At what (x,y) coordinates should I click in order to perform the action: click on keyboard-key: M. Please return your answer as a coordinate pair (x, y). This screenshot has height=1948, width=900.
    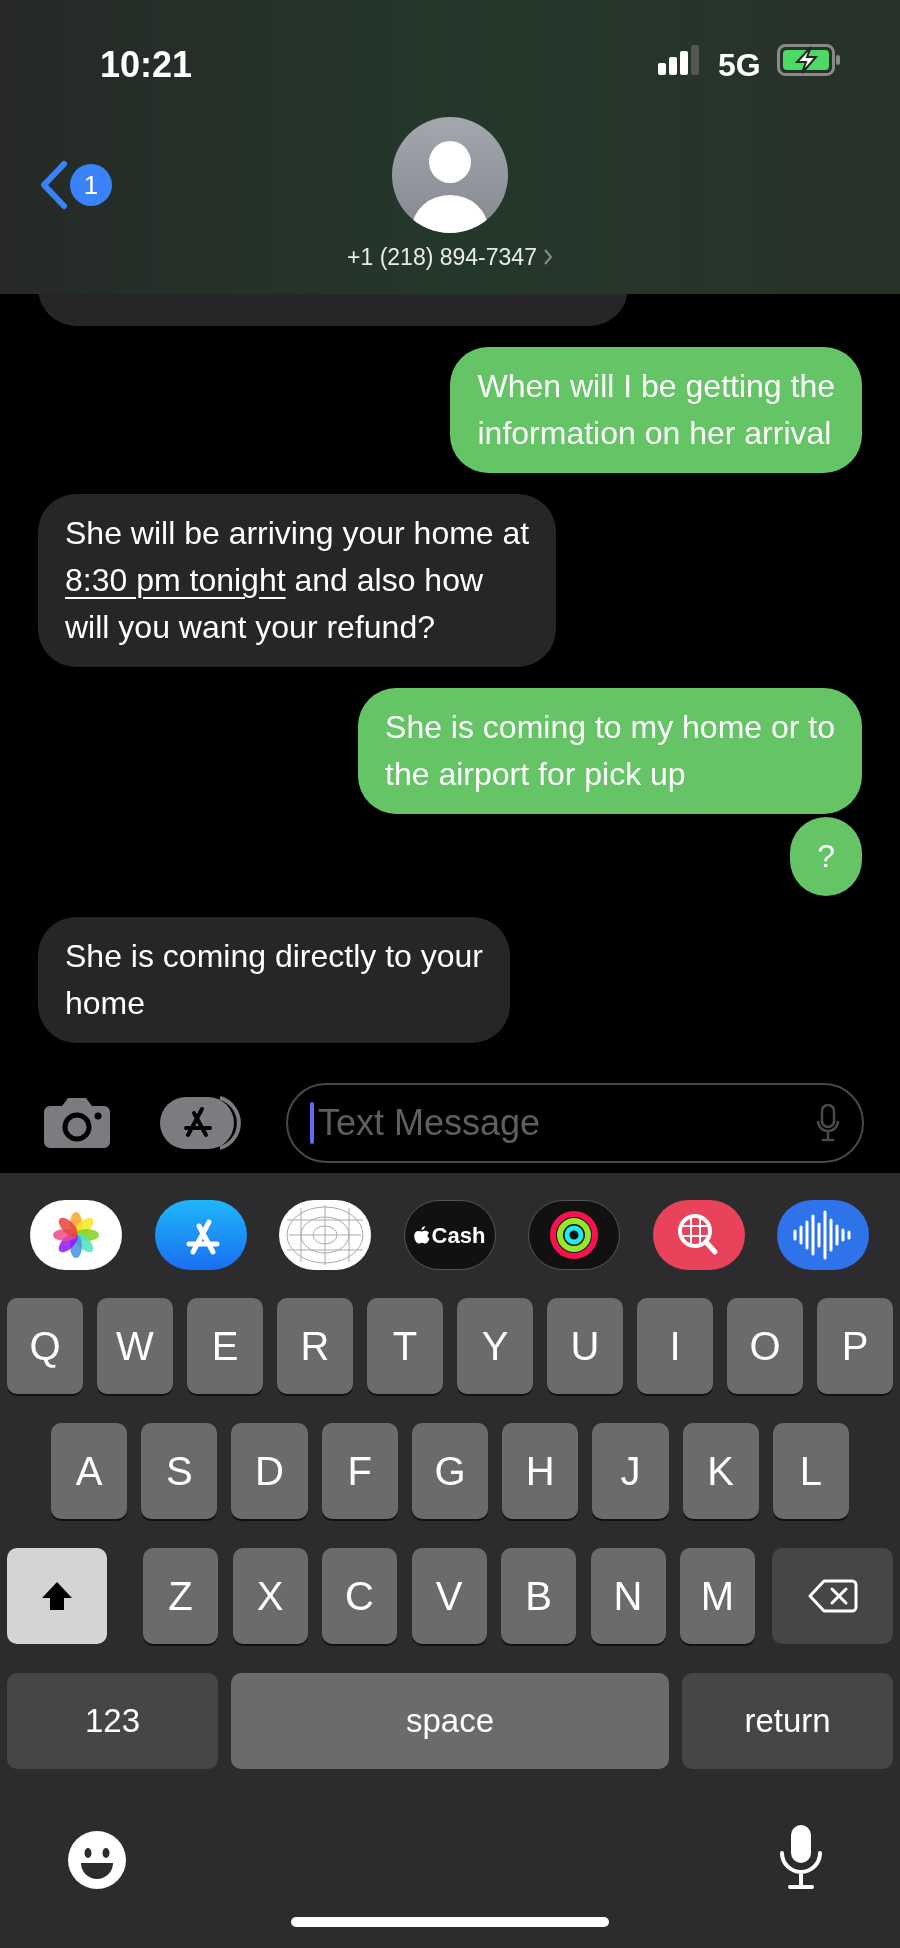
    Looking at the image, I should click on (717, 1596).